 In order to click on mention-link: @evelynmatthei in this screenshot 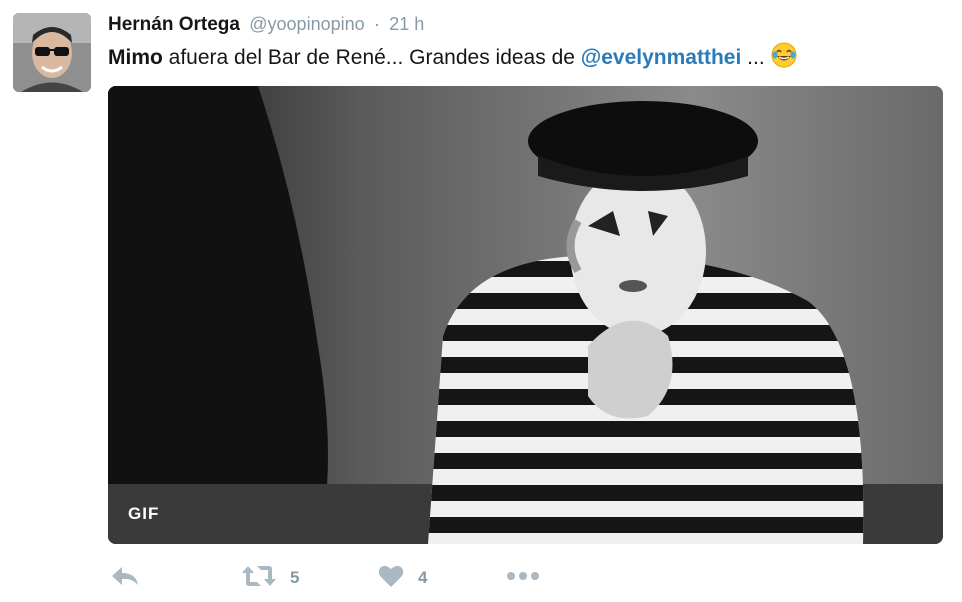, I will do `click(661, 57)`.